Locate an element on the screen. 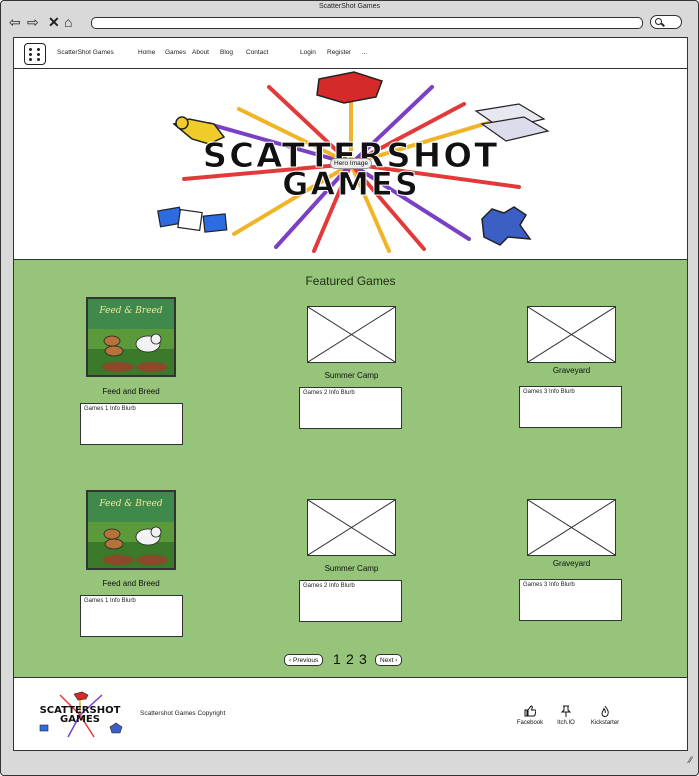 Image resolution: width=699 pixels, height=776 pixels. copyright-text: Scattershot Games Copyright is located at coordinates (183, 713).